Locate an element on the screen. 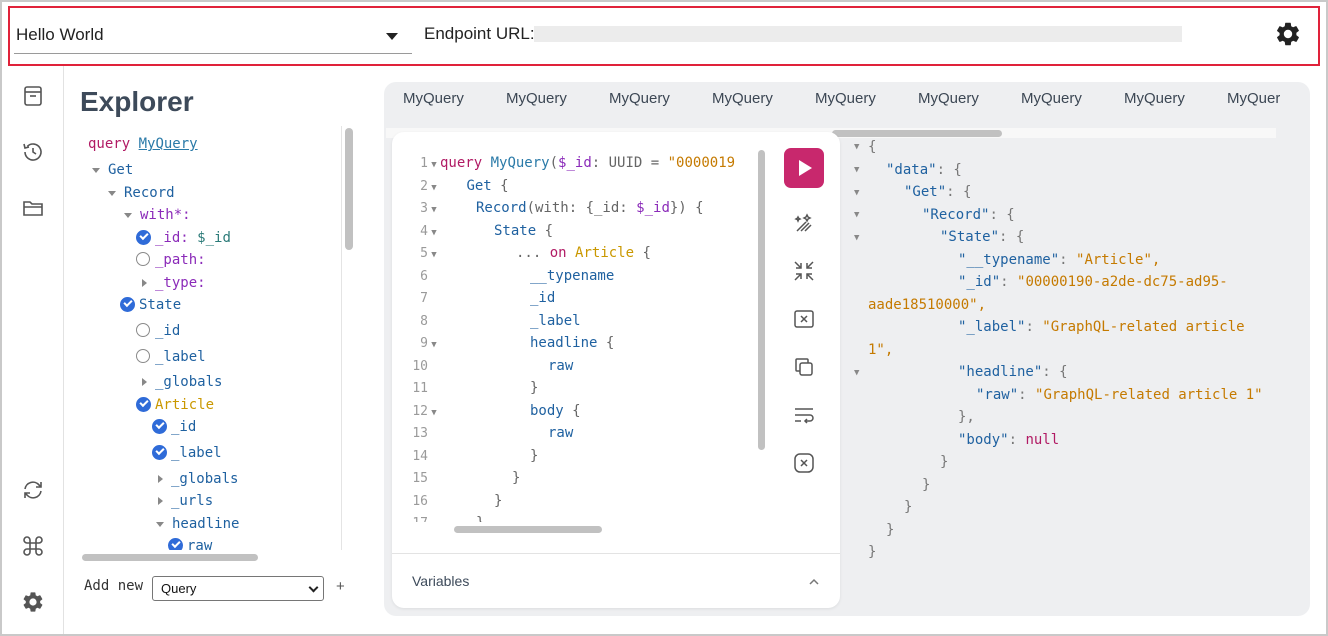  token: Article is located at coordinates (605, 253).